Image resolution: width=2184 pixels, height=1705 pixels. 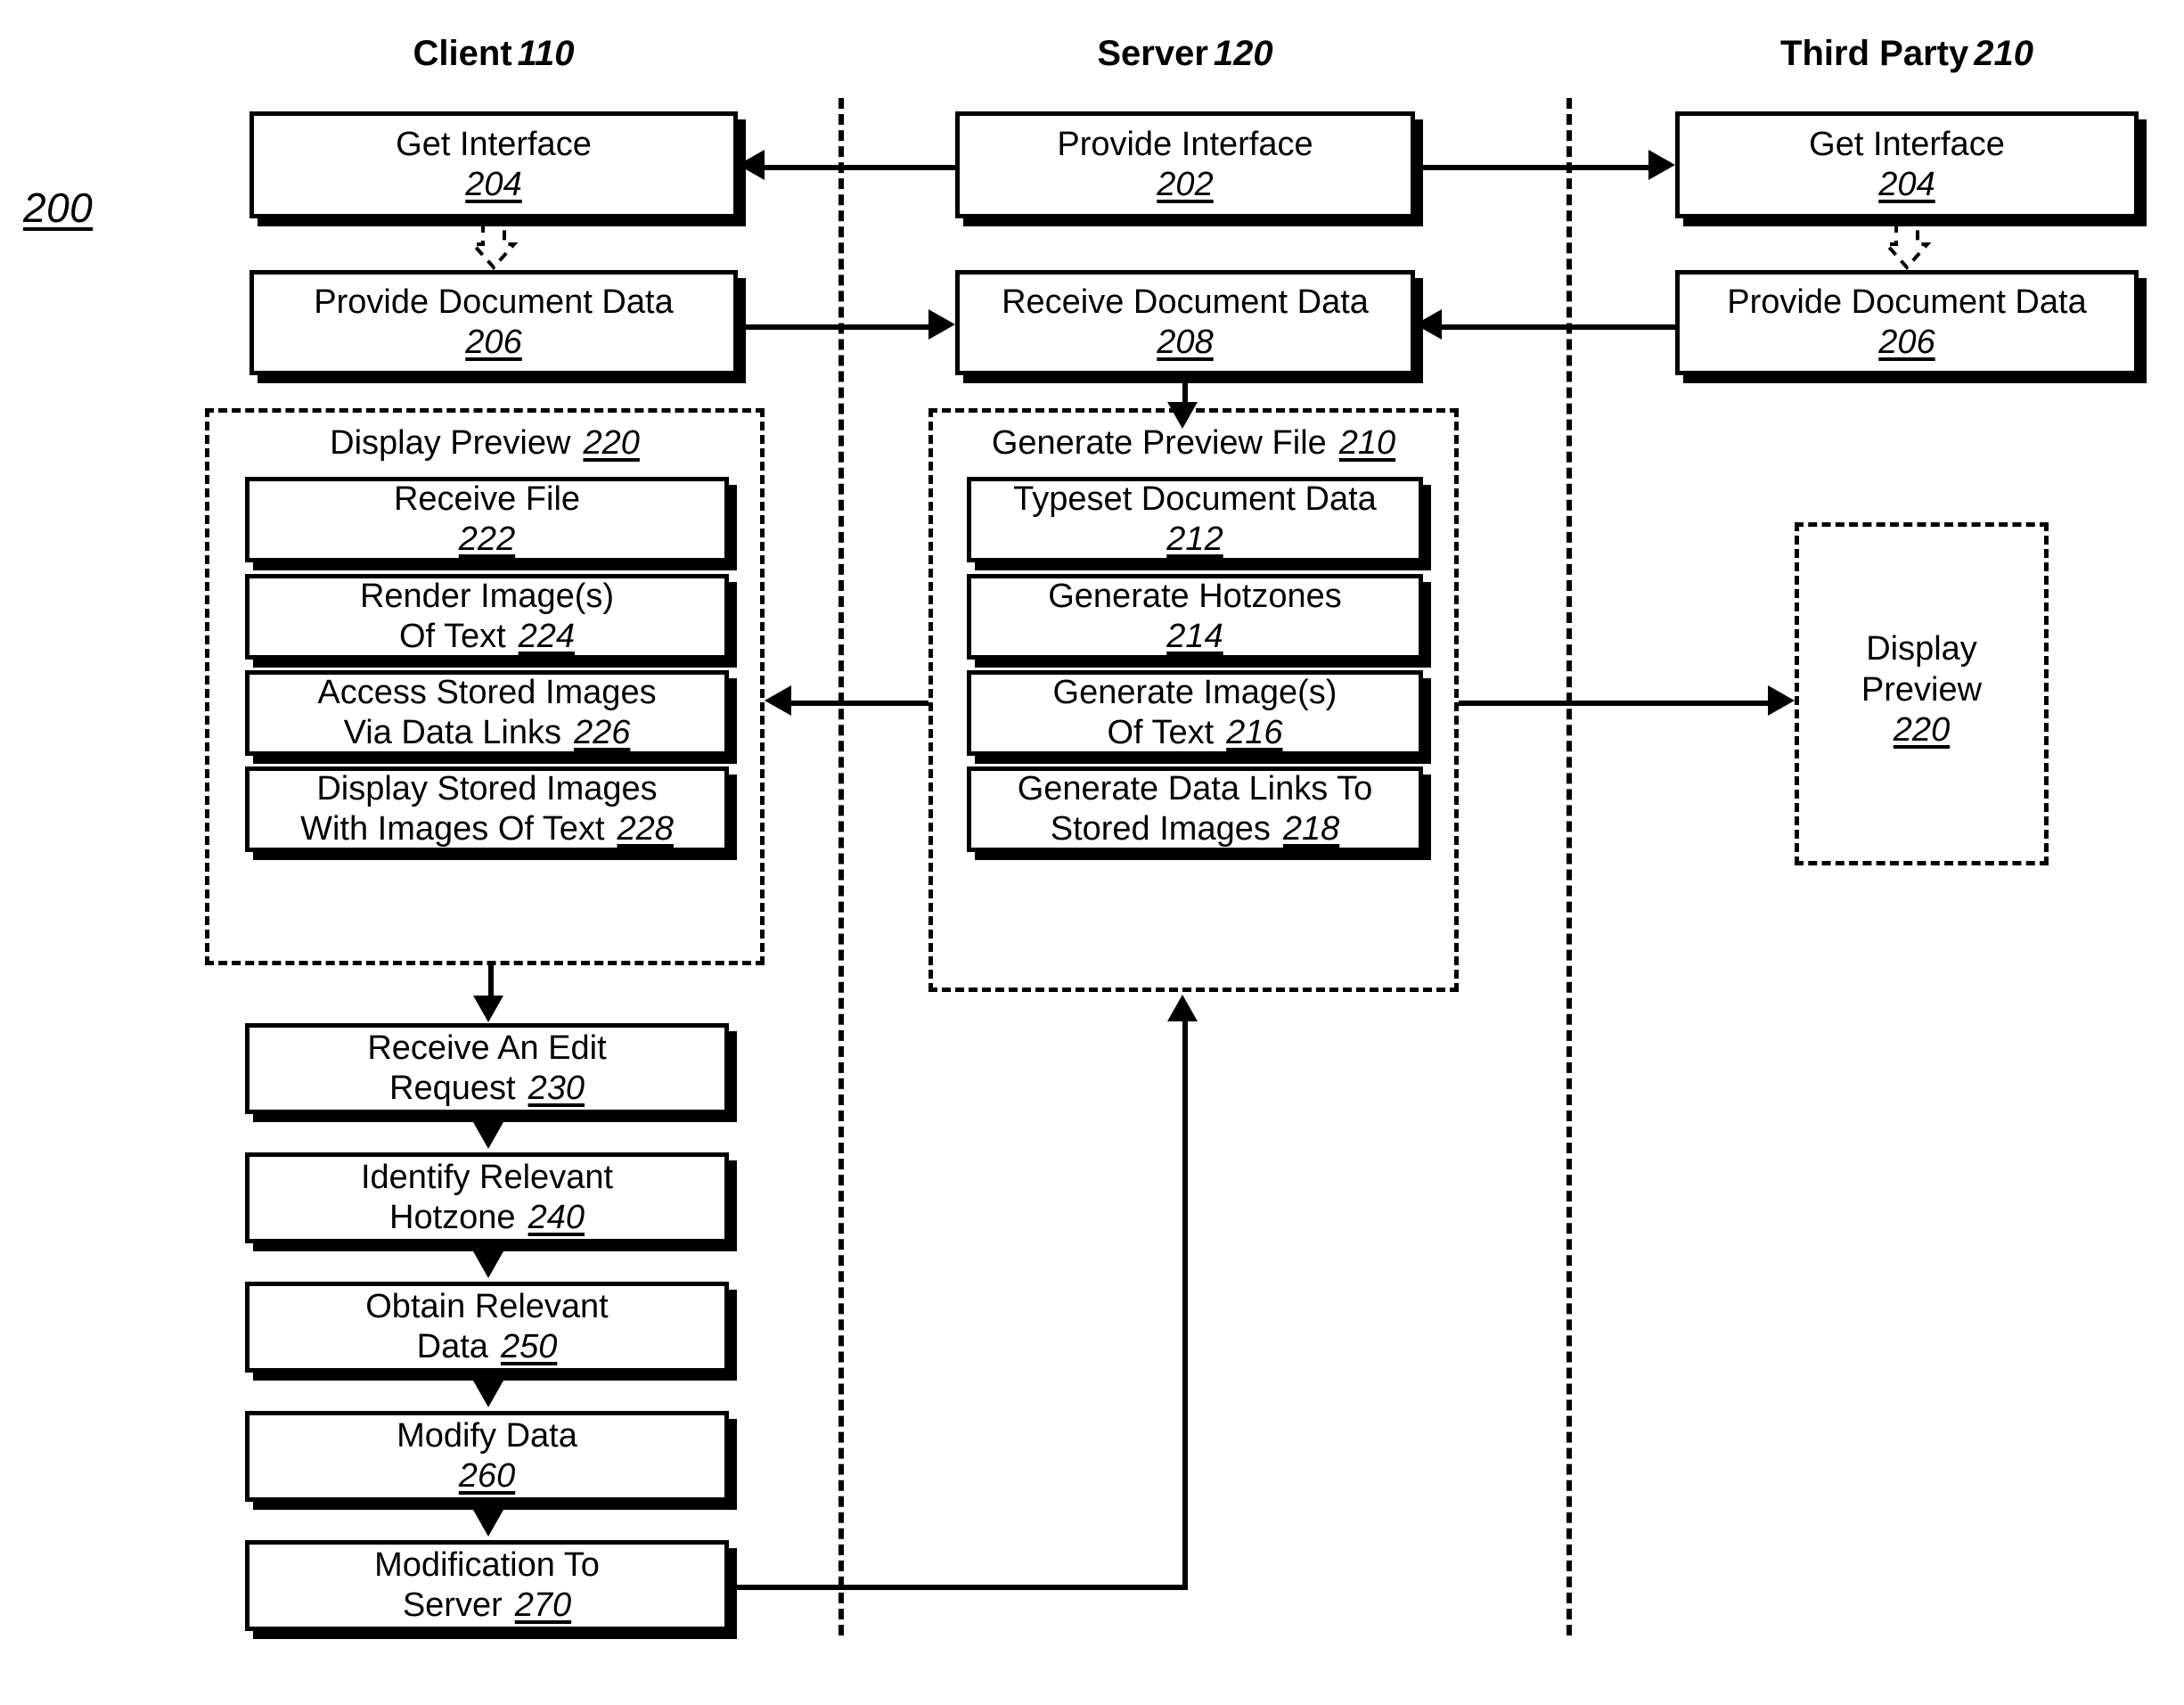 I want to click on box-get-interface-third-party-line1: Get Interface, so click(x=1907, y=145).